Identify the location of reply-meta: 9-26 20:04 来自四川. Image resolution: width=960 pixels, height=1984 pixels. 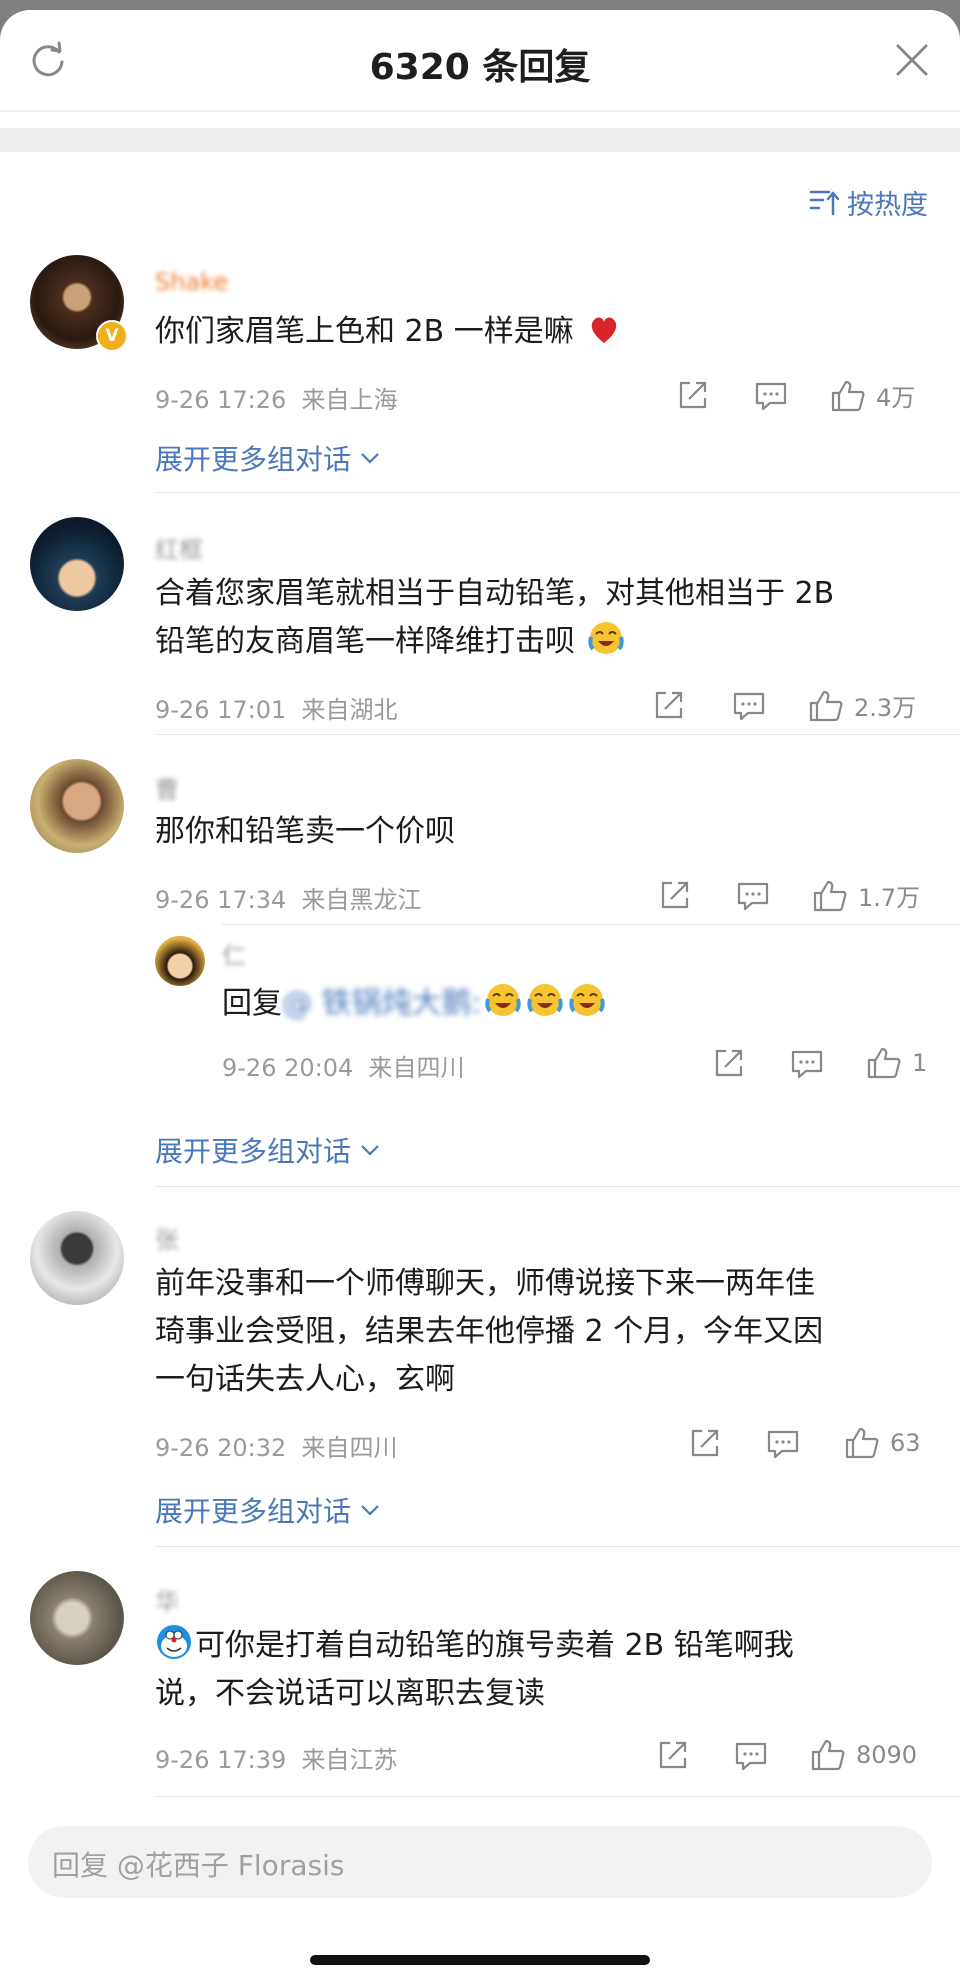
(343, 1068).